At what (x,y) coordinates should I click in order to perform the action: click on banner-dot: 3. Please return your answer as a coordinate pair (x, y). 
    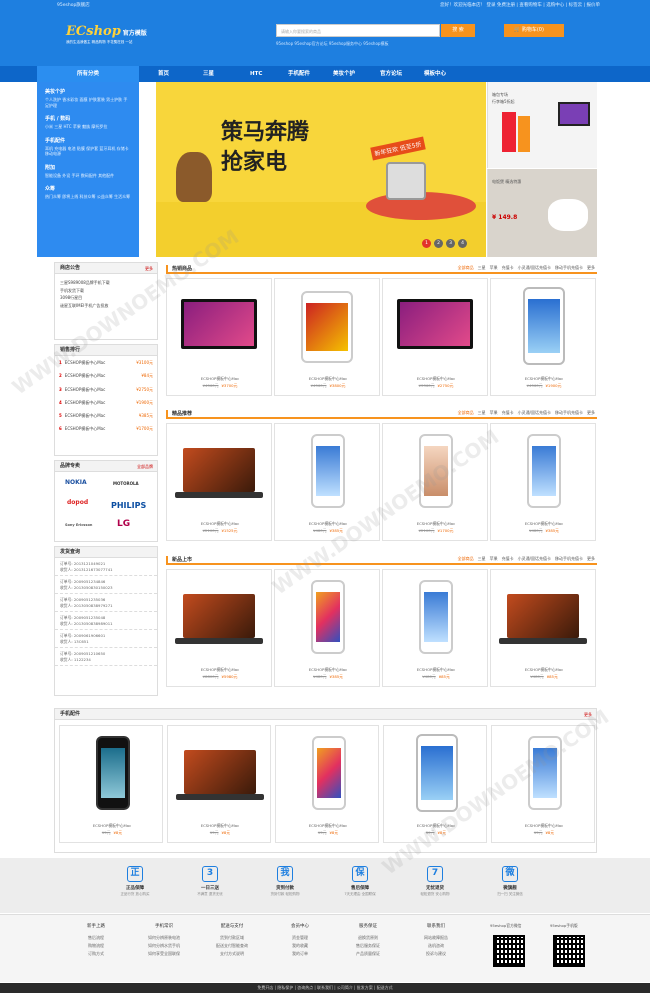
    Looking at the image, I should click on (450, 243).